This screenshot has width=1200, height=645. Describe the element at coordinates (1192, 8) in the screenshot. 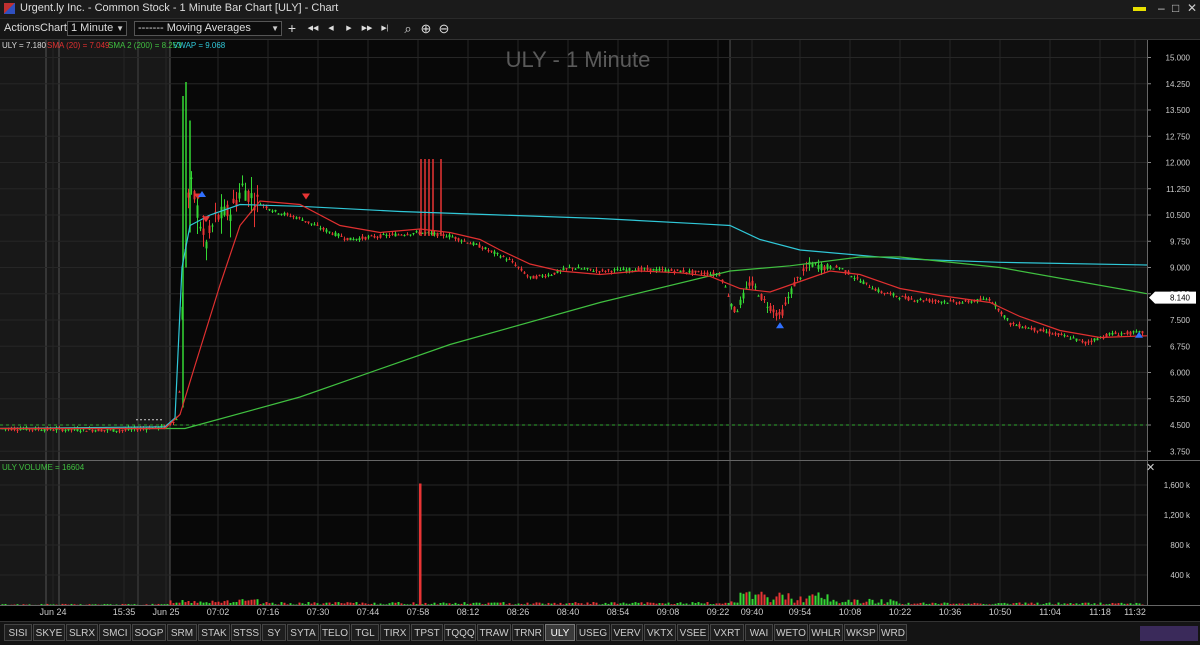

I see `close-button: ✕` at that location.